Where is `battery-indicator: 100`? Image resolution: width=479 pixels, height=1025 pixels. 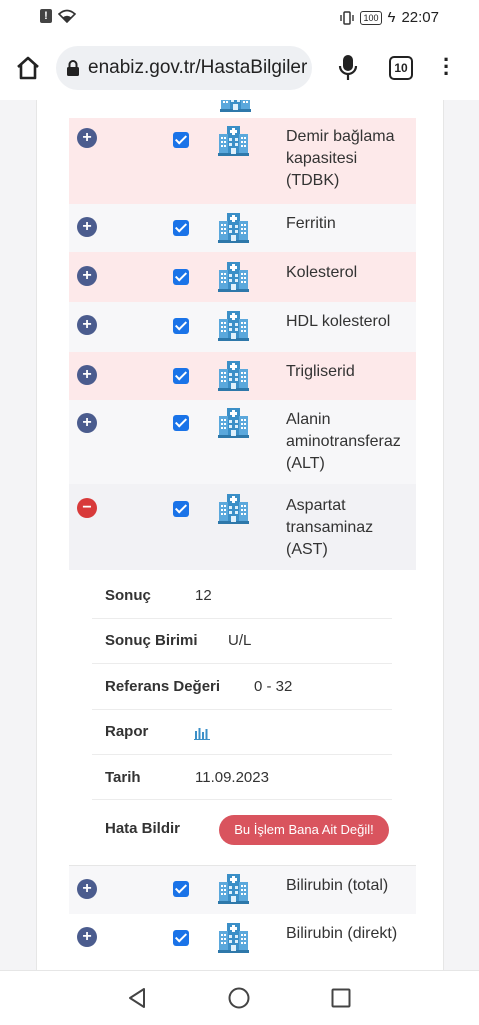
battery-indicator: 100 is located at coordinates (371, 17).